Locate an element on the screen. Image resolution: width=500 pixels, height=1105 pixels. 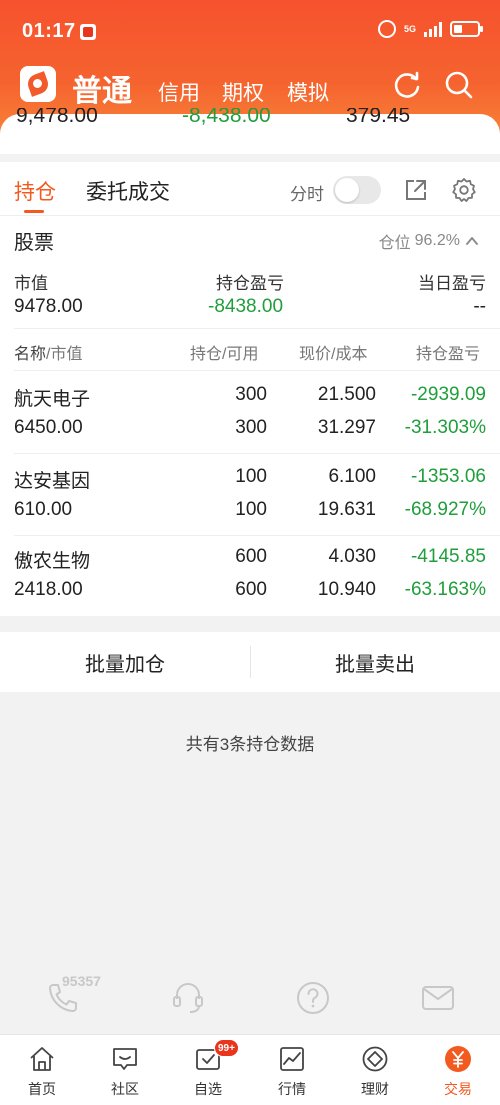
daily-pl-label: 当日盈亏 is located at coordinates (452, 283).